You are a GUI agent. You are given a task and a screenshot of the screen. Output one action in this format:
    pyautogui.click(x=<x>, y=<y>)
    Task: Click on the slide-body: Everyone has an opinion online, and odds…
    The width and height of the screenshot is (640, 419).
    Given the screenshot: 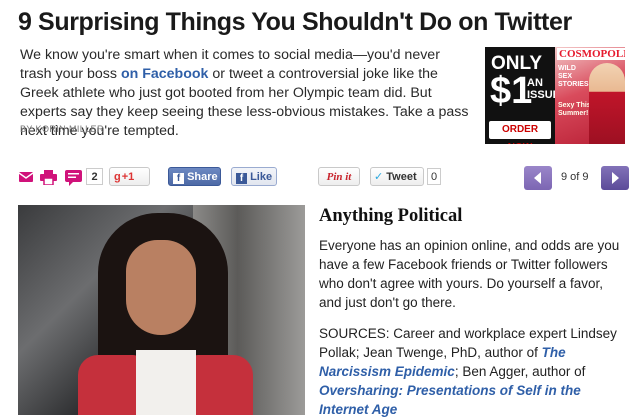 What is the action you would take?
    pyautogui.click(x=469, y=274)
    